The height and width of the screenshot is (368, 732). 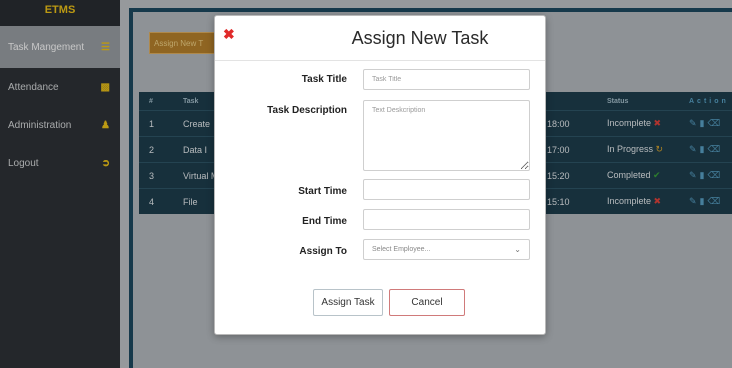 I want to click on end-time-input, so click(x=446, y=219).